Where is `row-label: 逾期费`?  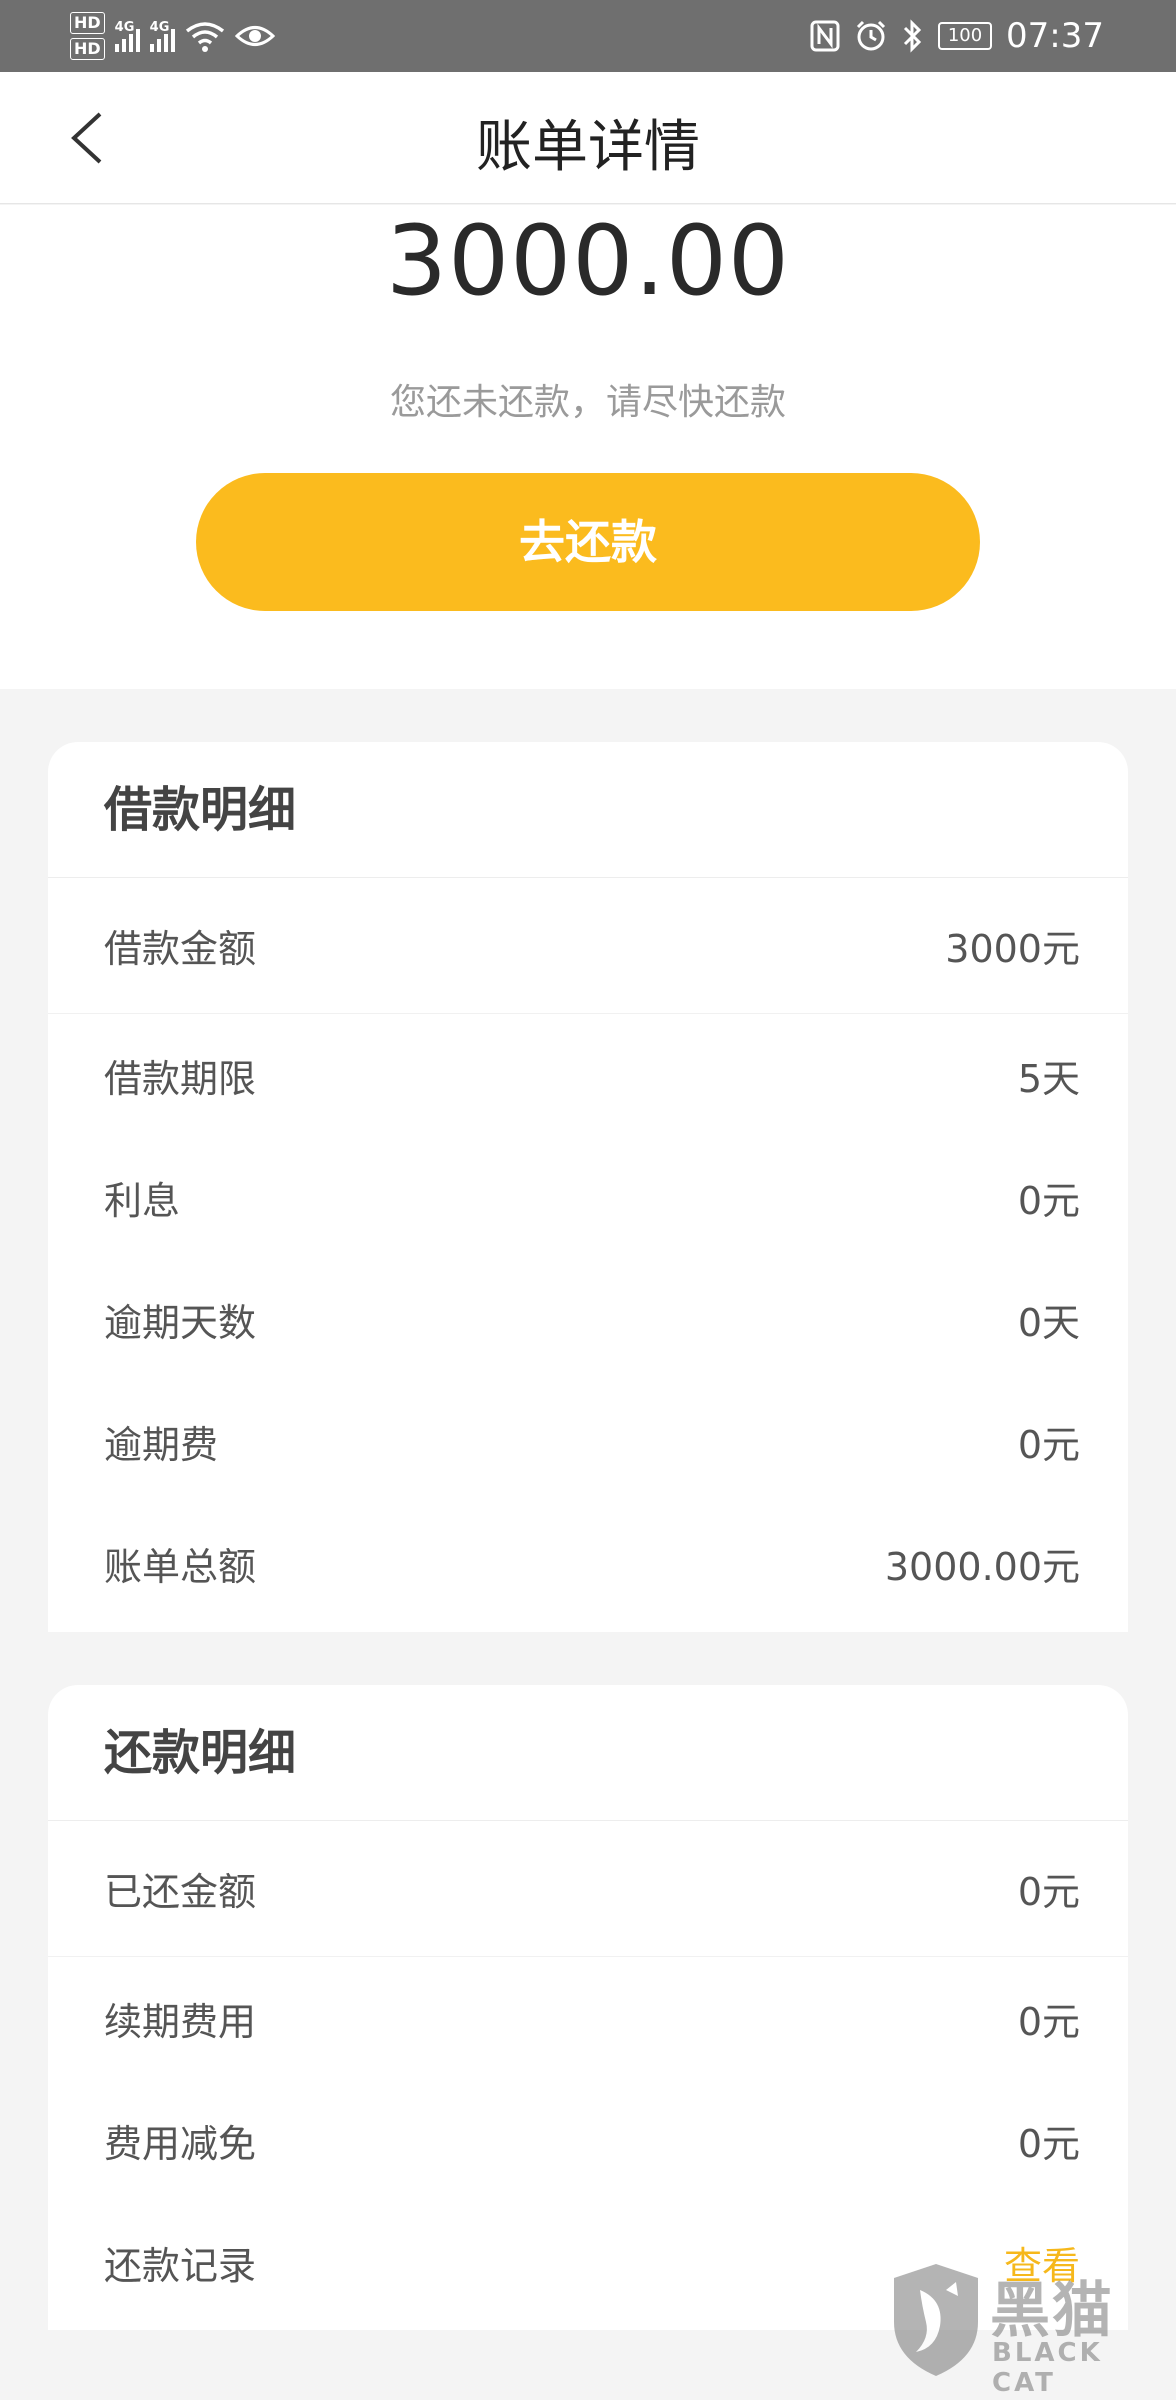 row-label: 逾期费 is located at coordinates (161, 1444).